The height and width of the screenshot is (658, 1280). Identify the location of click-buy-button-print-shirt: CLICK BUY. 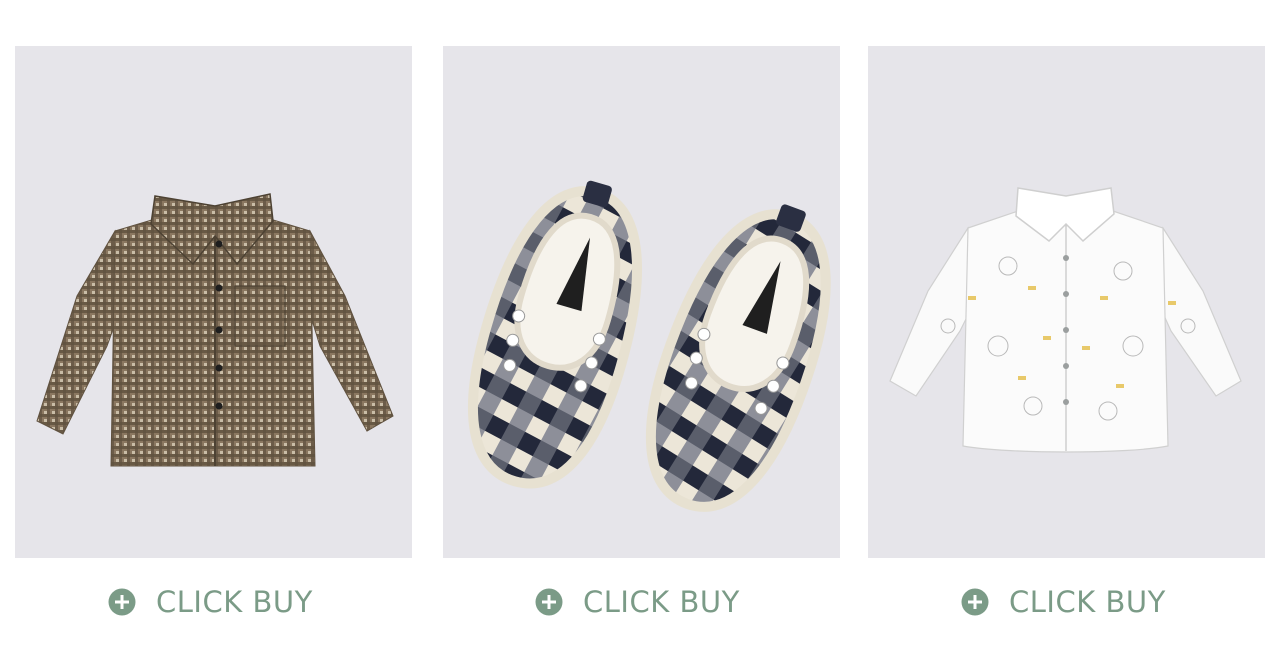
(1063, 602).